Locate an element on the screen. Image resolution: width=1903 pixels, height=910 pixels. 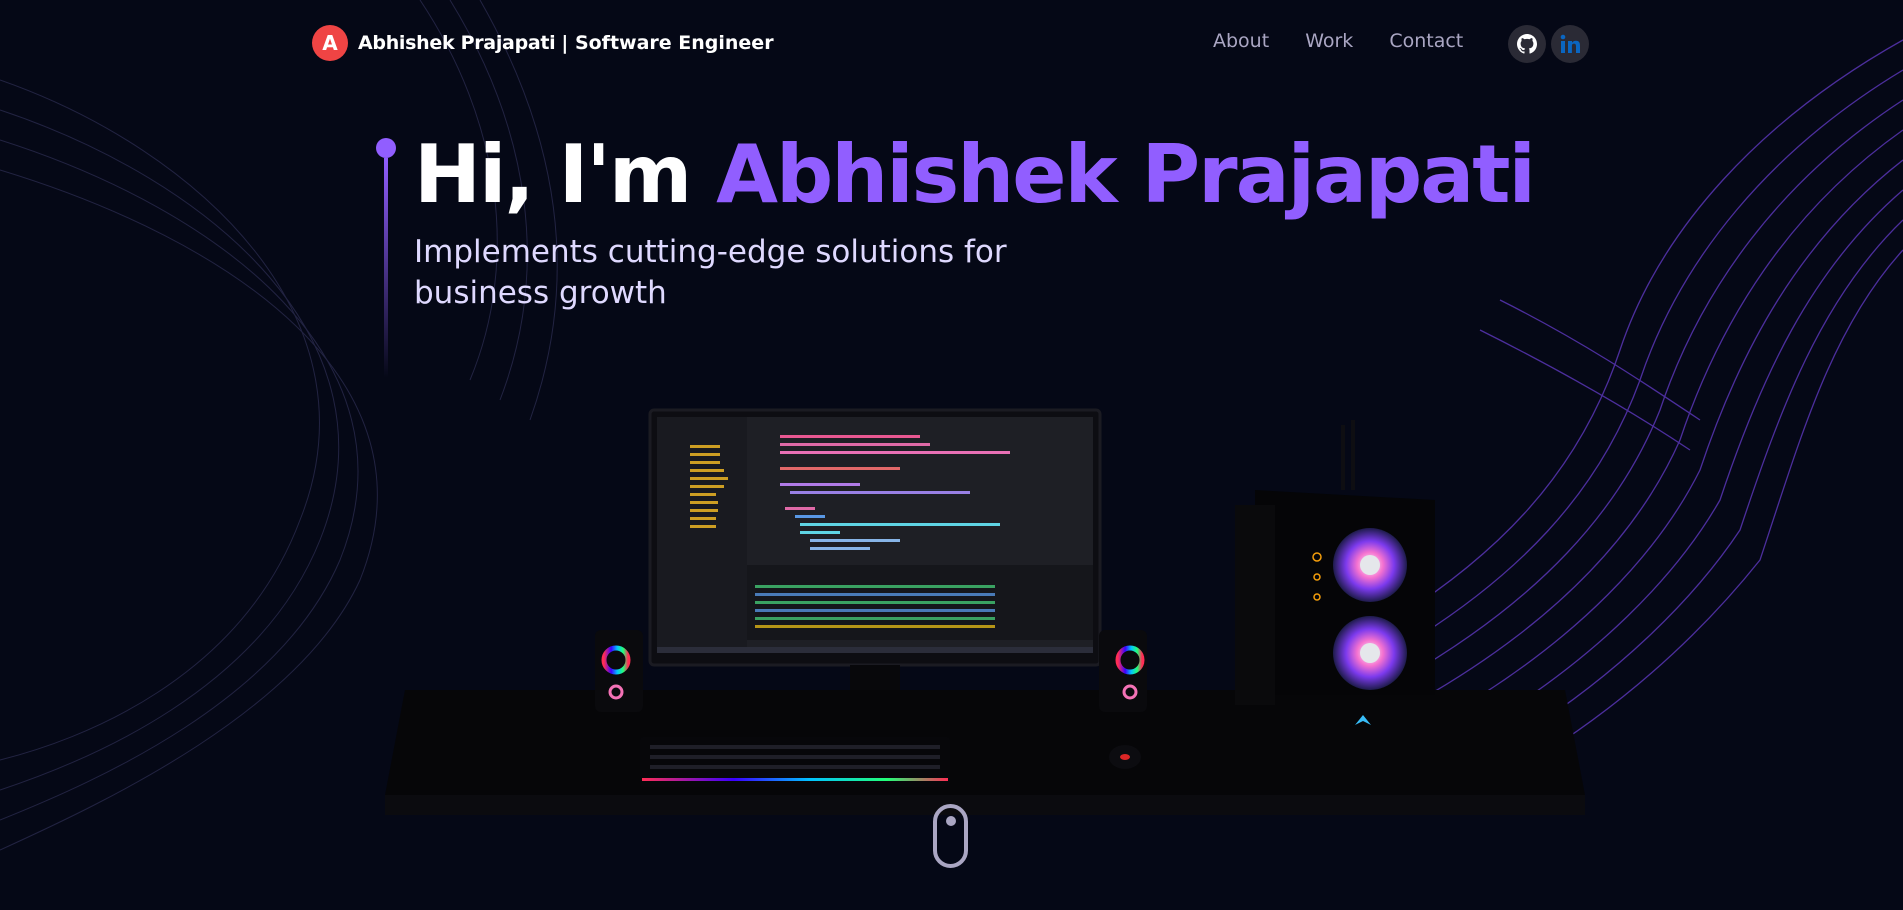
hero-accent-bar is located at coordinates (386, 258).